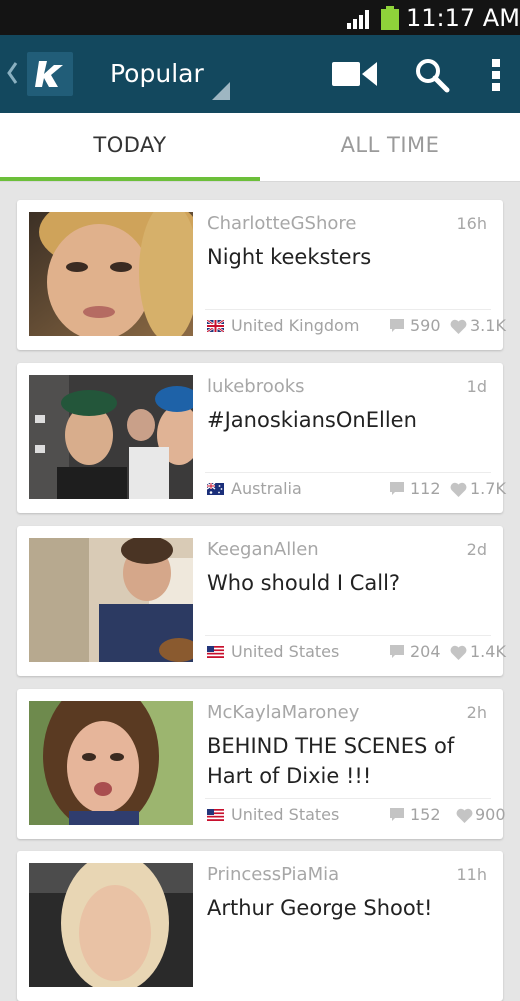 This screenshot has width=520, height=1001. What do you see at coordinates (432, 75) in the screenshot?
I see `search-icon` at bounding box center [432, 75].